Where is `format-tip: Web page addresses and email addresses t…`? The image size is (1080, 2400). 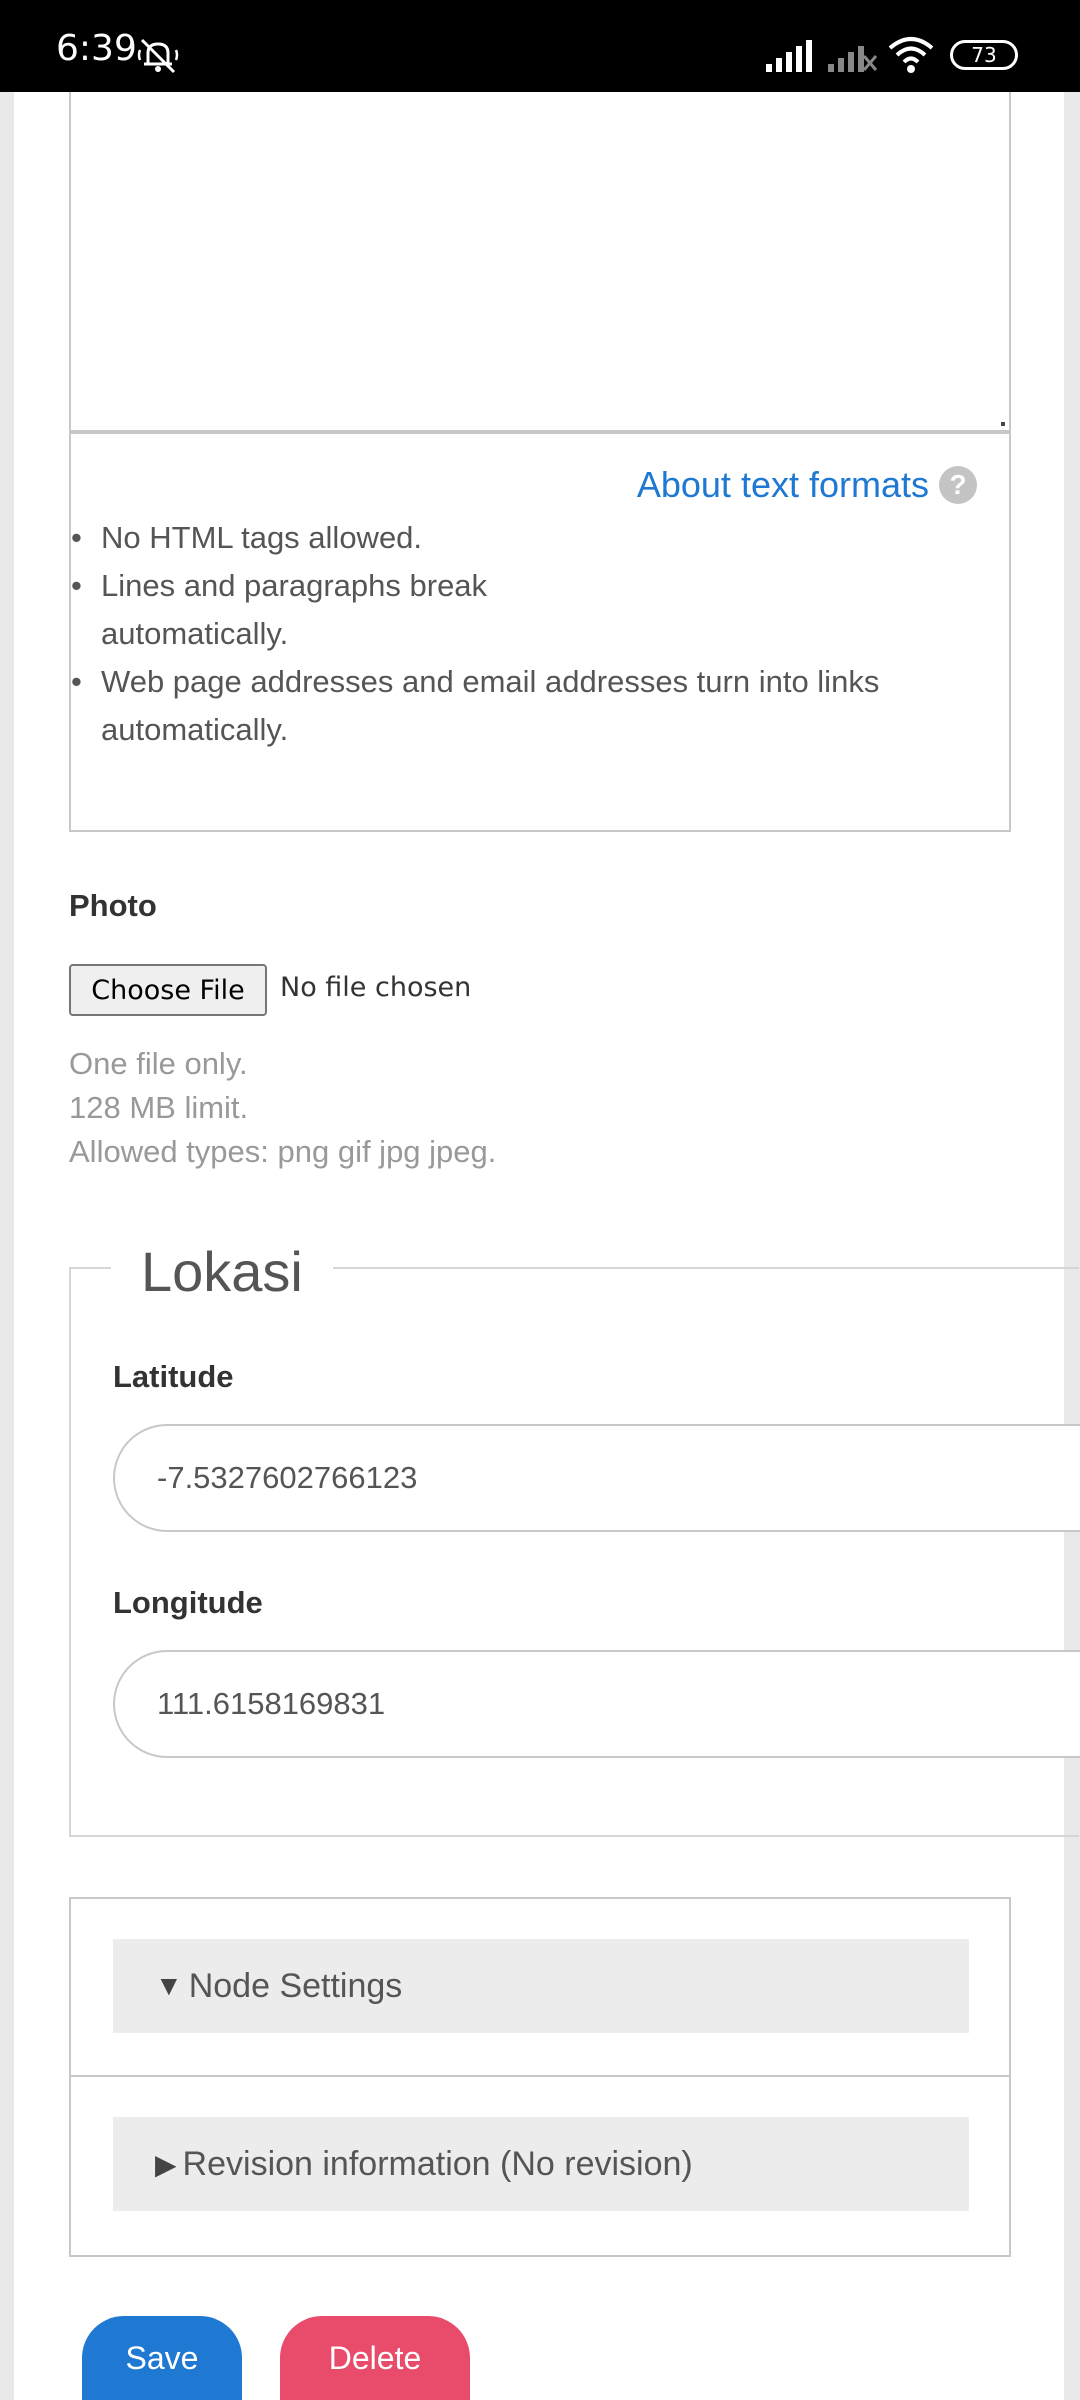
format-tip: Web page addresses and email addresses t… is located at coordinates (526, 706).